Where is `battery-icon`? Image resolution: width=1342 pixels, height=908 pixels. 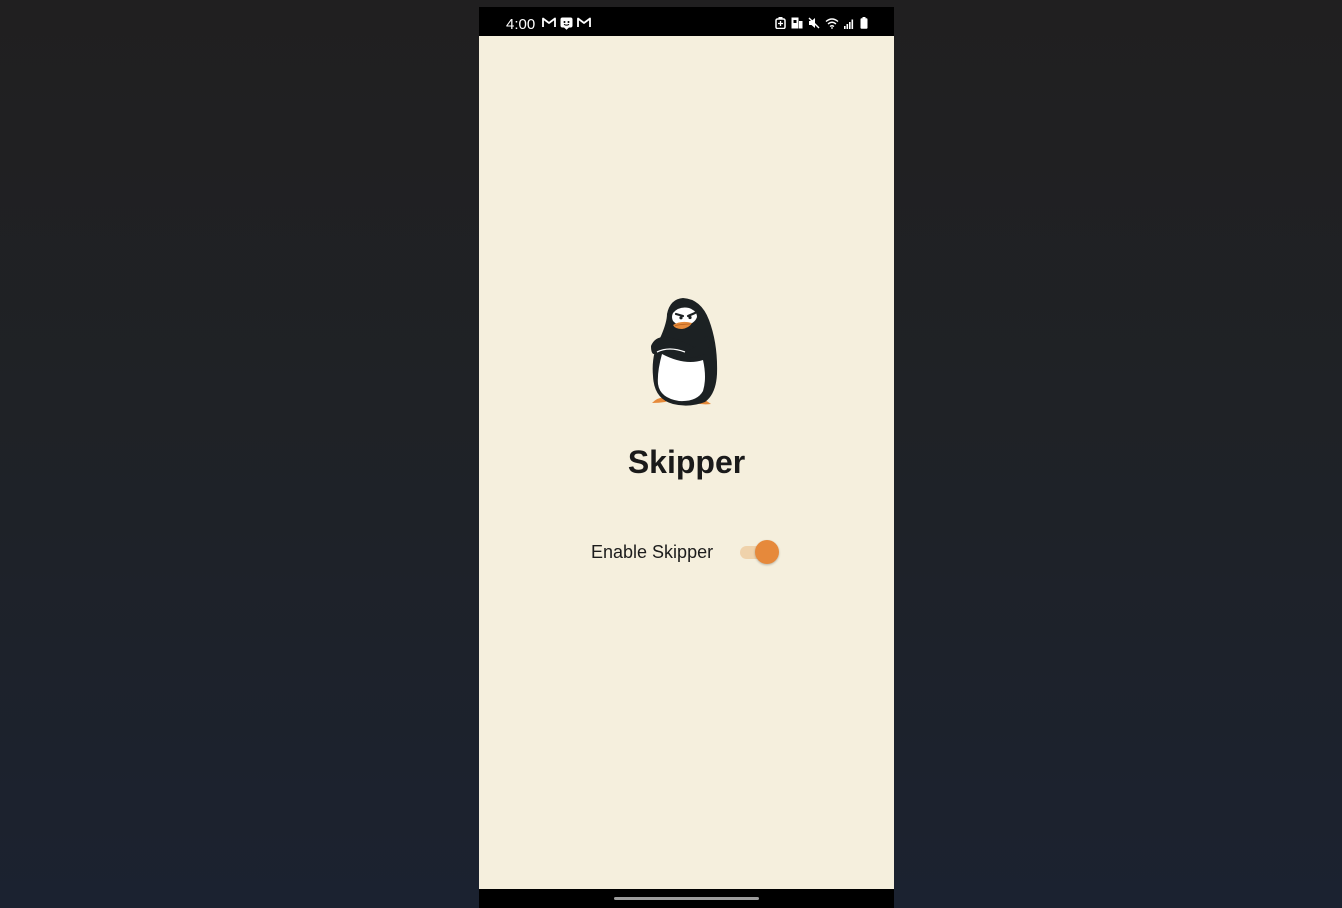 battery-icon is located at coordinates (864, 23).